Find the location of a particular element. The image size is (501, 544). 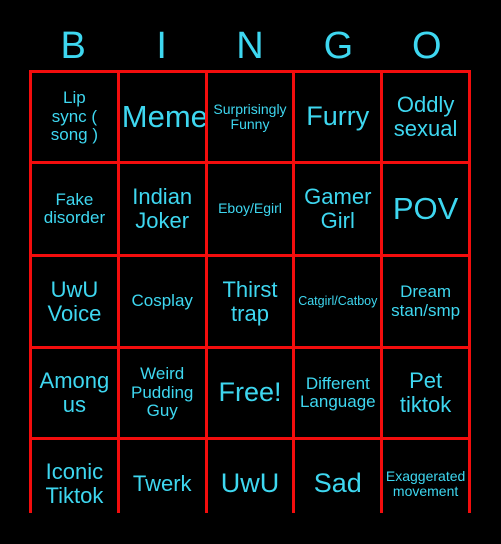

bingo-cell: Catgirl/Catboy is located at coordinates (338, 301).